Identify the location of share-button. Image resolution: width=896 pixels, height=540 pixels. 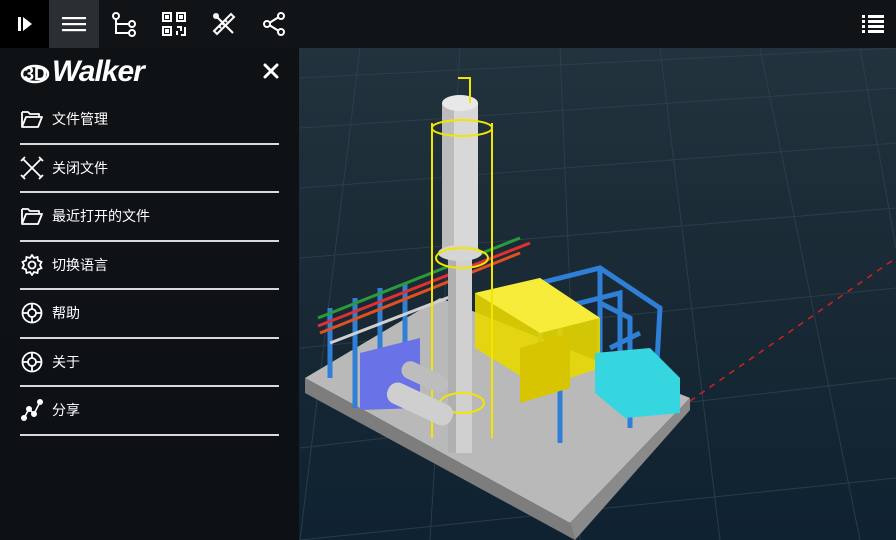
(274, 24).